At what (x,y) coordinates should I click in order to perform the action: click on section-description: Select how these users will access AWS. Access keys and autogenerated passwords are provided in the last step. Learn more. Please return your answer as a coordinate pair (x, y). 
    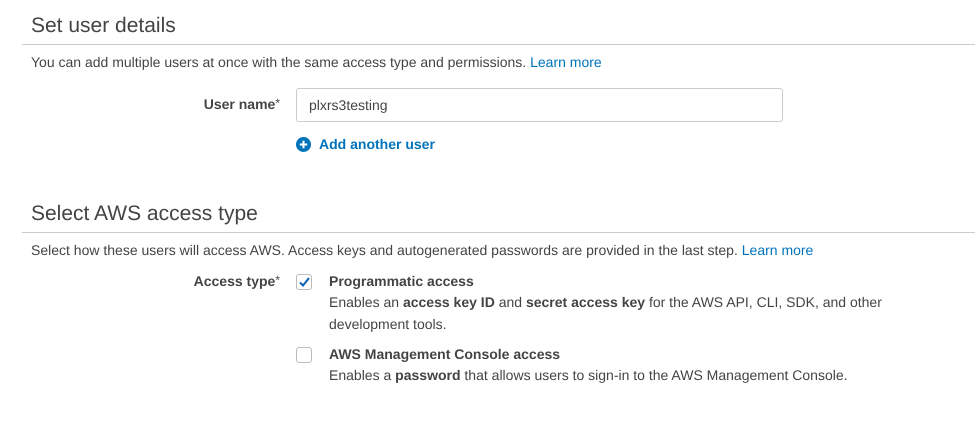
    Looking at the image, I should click on (422, 250).